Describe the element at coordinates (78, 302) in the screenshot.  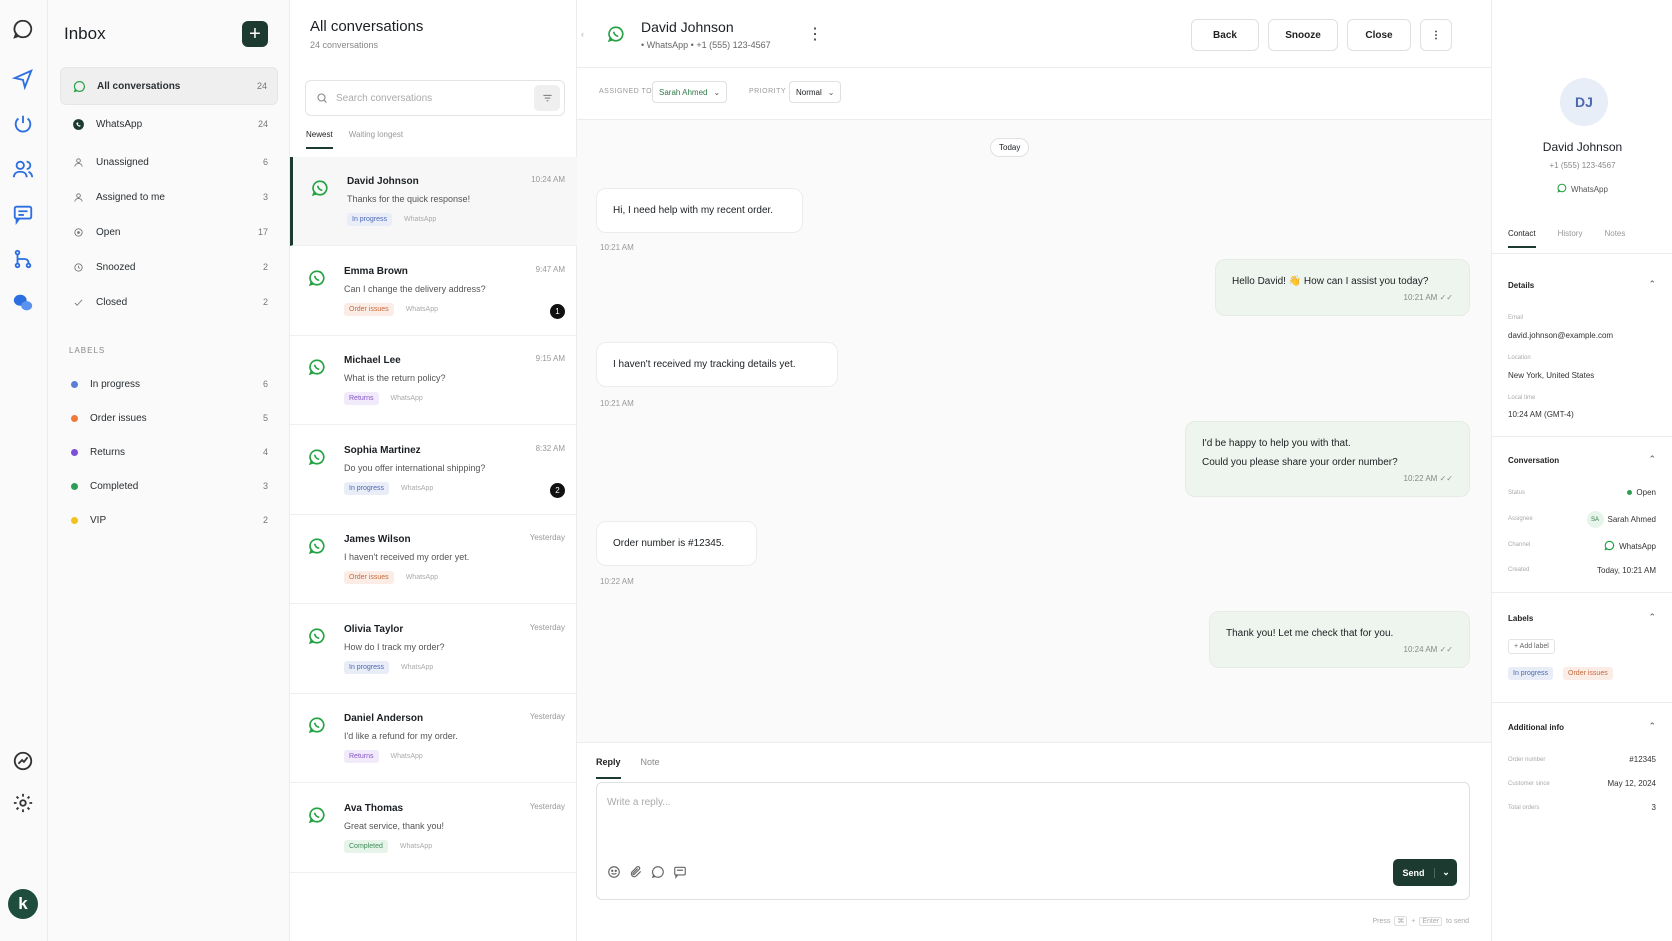
I see `check-icon` at that location.